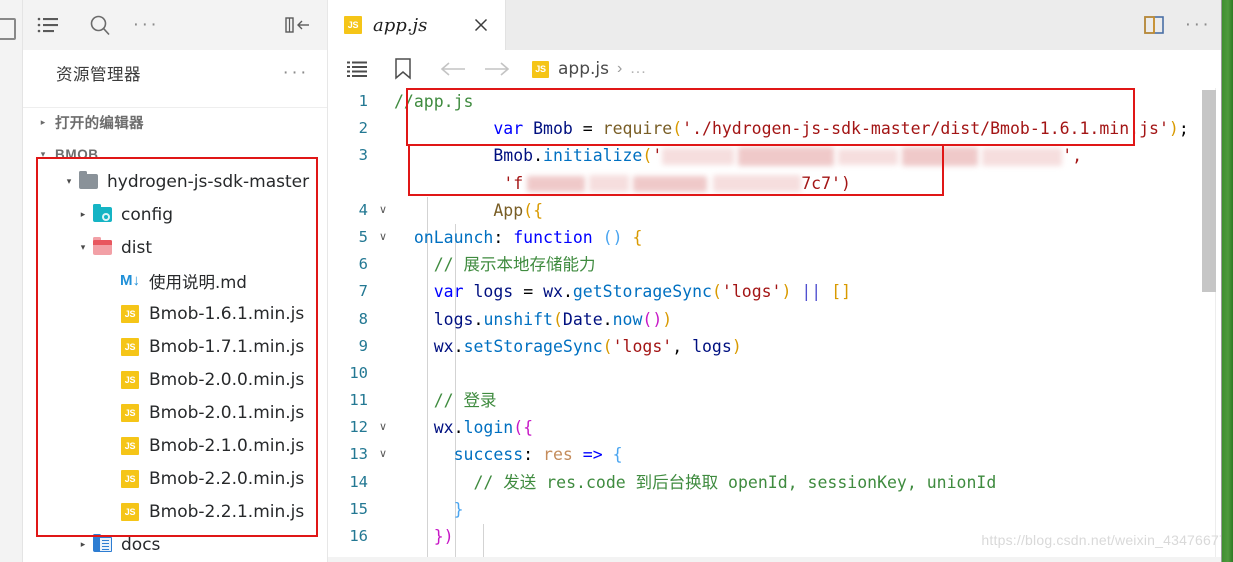  Describe the element at coordinates (363, 128) in the screenshot. I see `line-number: 2` at that location.